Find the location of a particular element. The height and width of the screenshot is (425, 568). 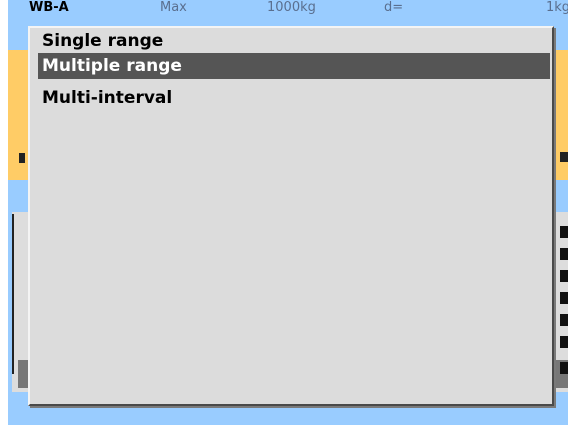

division-label: d= is located at coordinates (394, 7).